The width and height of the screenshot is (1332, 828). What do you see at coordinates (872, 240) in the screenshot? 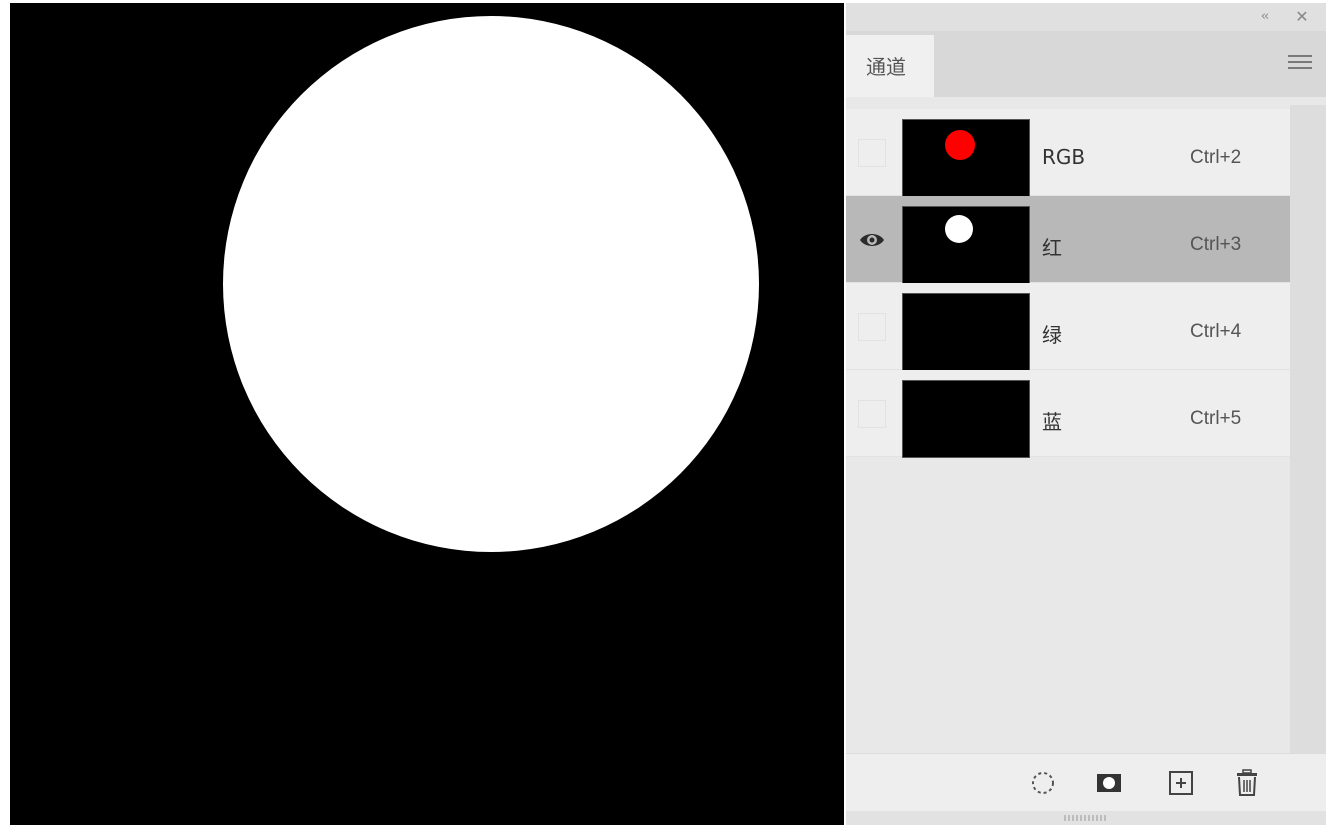
I see `eye-icon` at bounding box center [872, 240].